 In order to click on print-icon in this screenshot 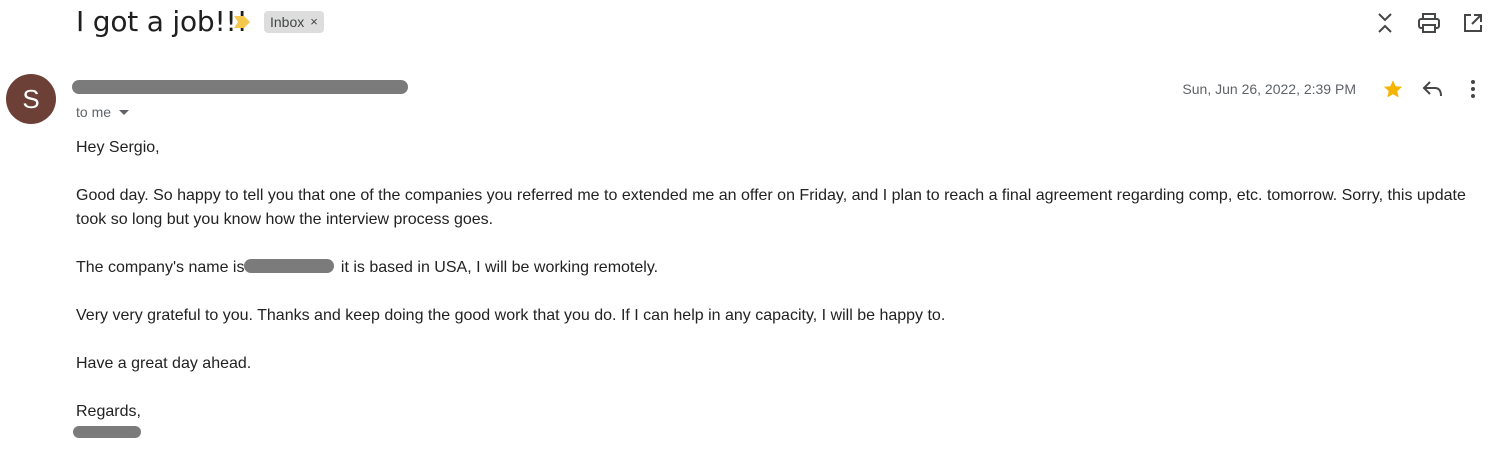, I will do `click(1429, 23)`.